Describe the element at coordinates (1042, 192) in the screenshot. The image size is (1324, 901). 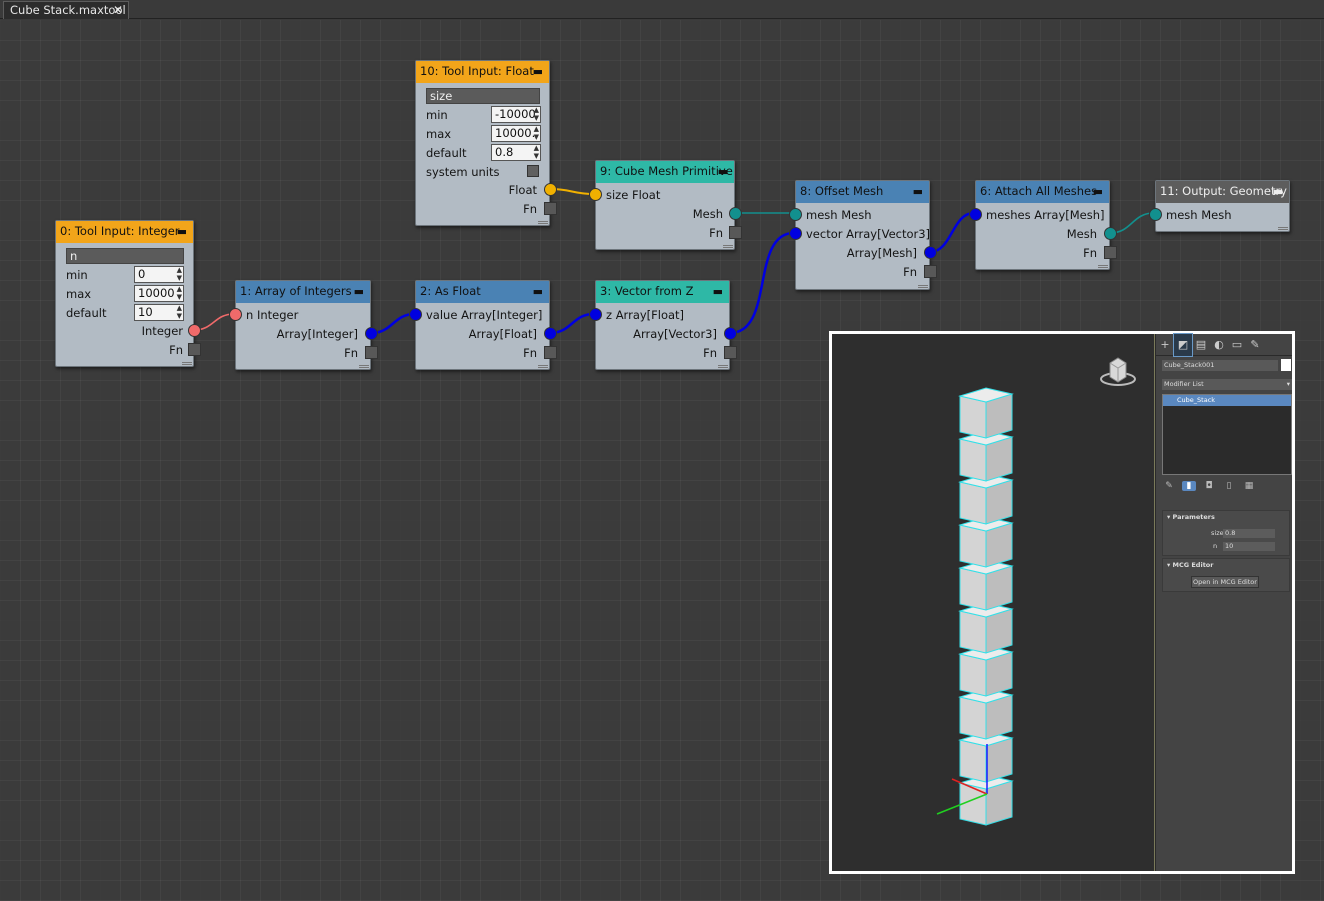
I see `node-header: 6: Attach All Meshes ▬` at that location.